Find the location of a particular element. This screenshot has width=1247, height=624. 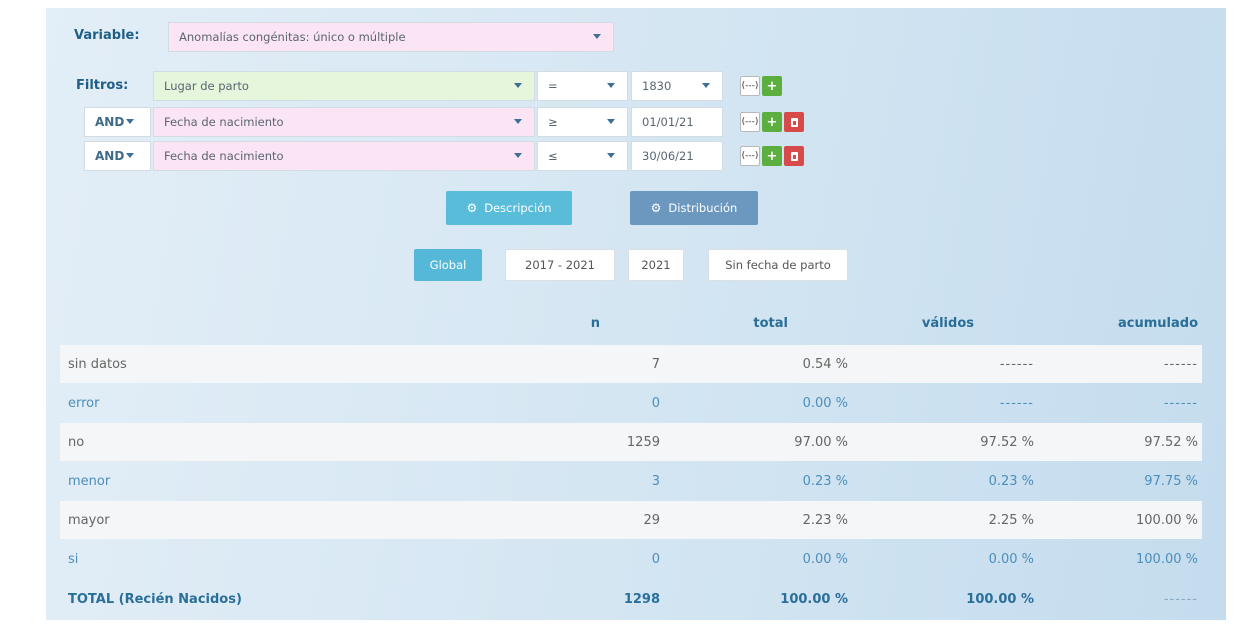

row-total: 2.23 % is located at coordinates (825, 520).